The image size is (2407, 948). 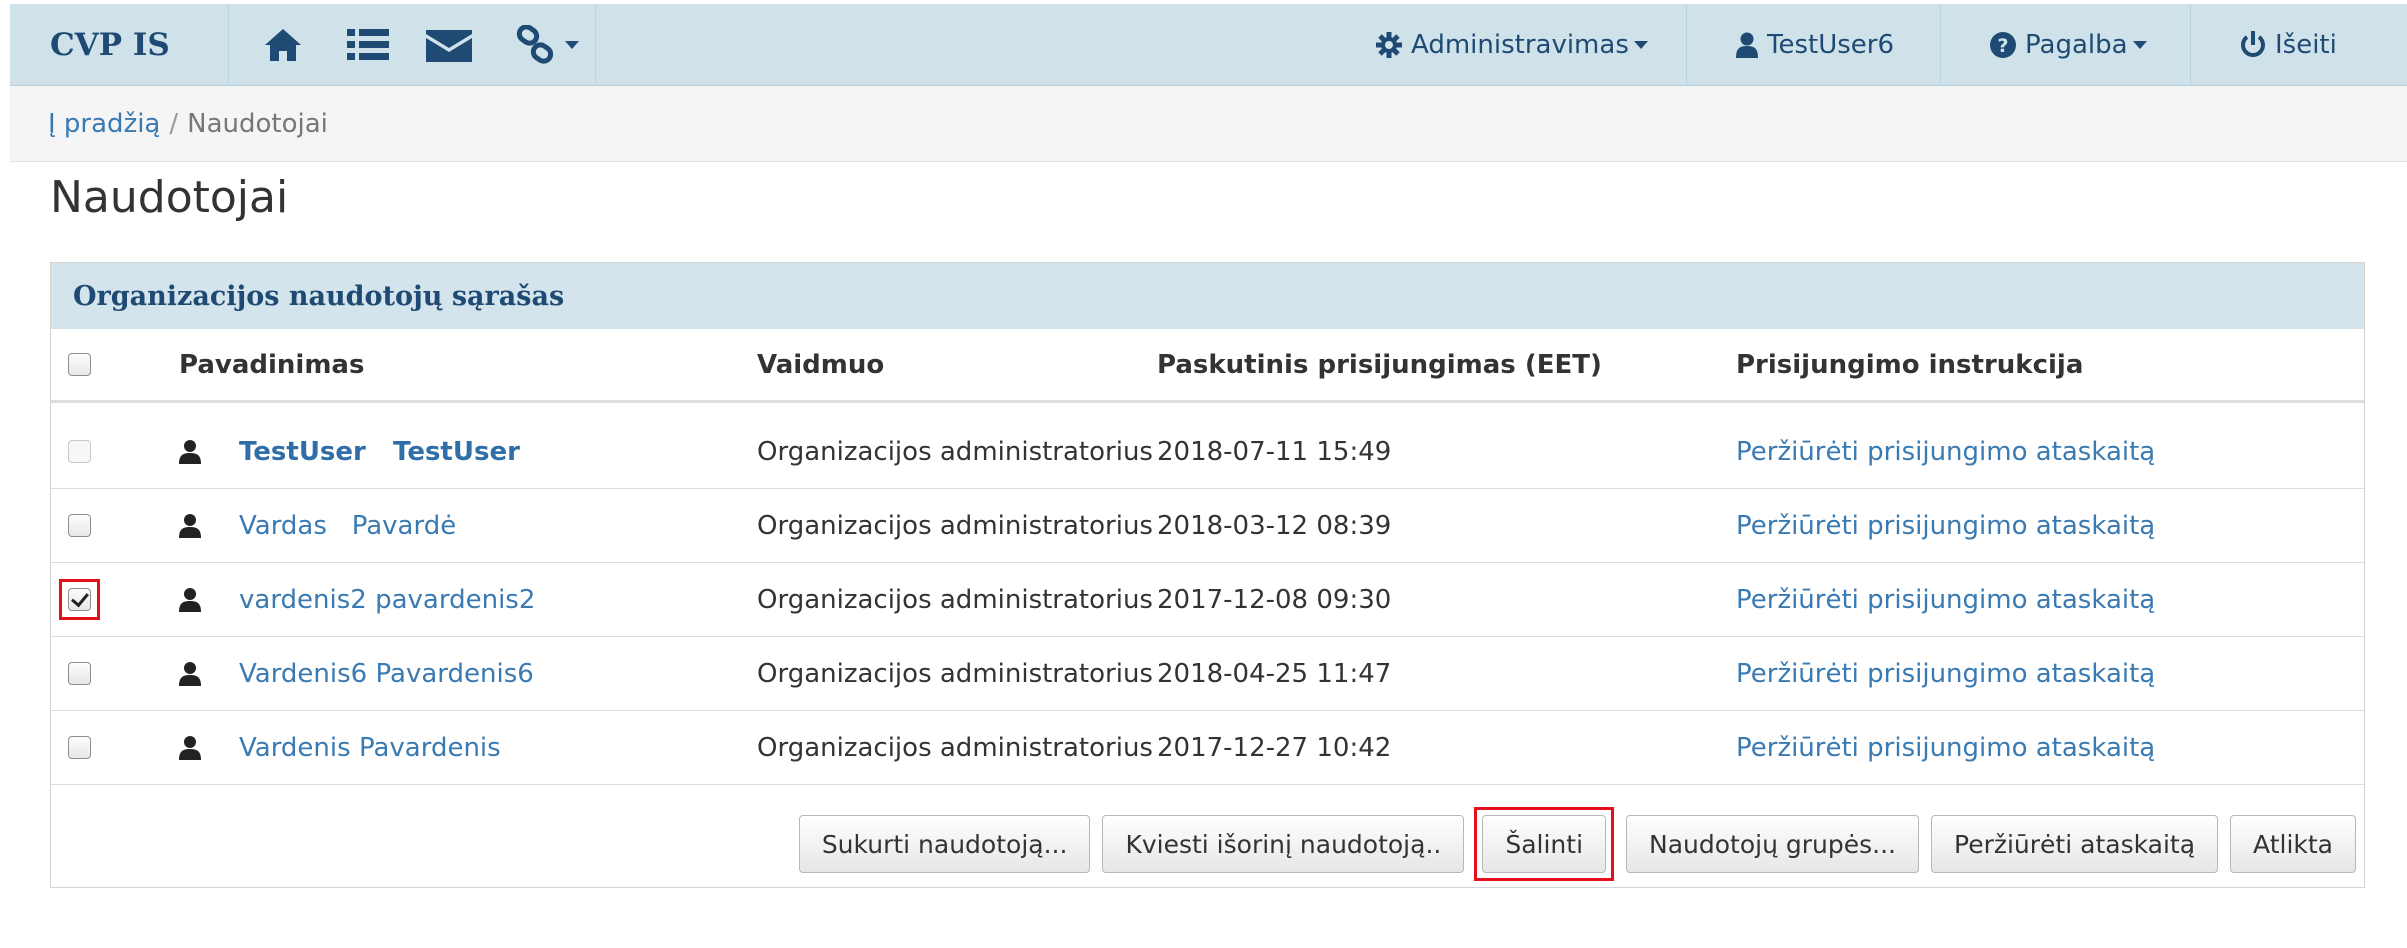 I want to click on help-caret-icon, so click(x=2139, y=45).